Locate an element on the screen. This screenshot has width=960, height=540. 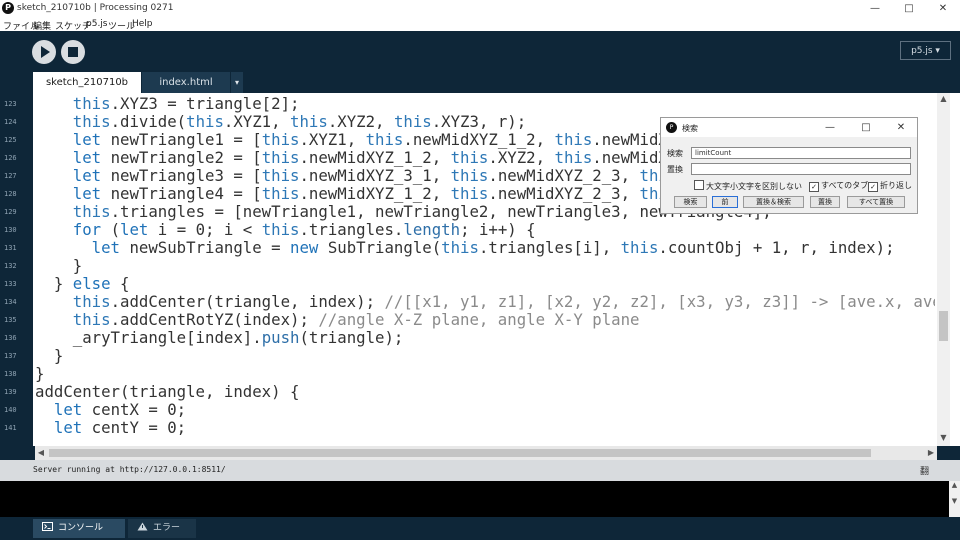
replace-input is located at coordinates (801, 169).